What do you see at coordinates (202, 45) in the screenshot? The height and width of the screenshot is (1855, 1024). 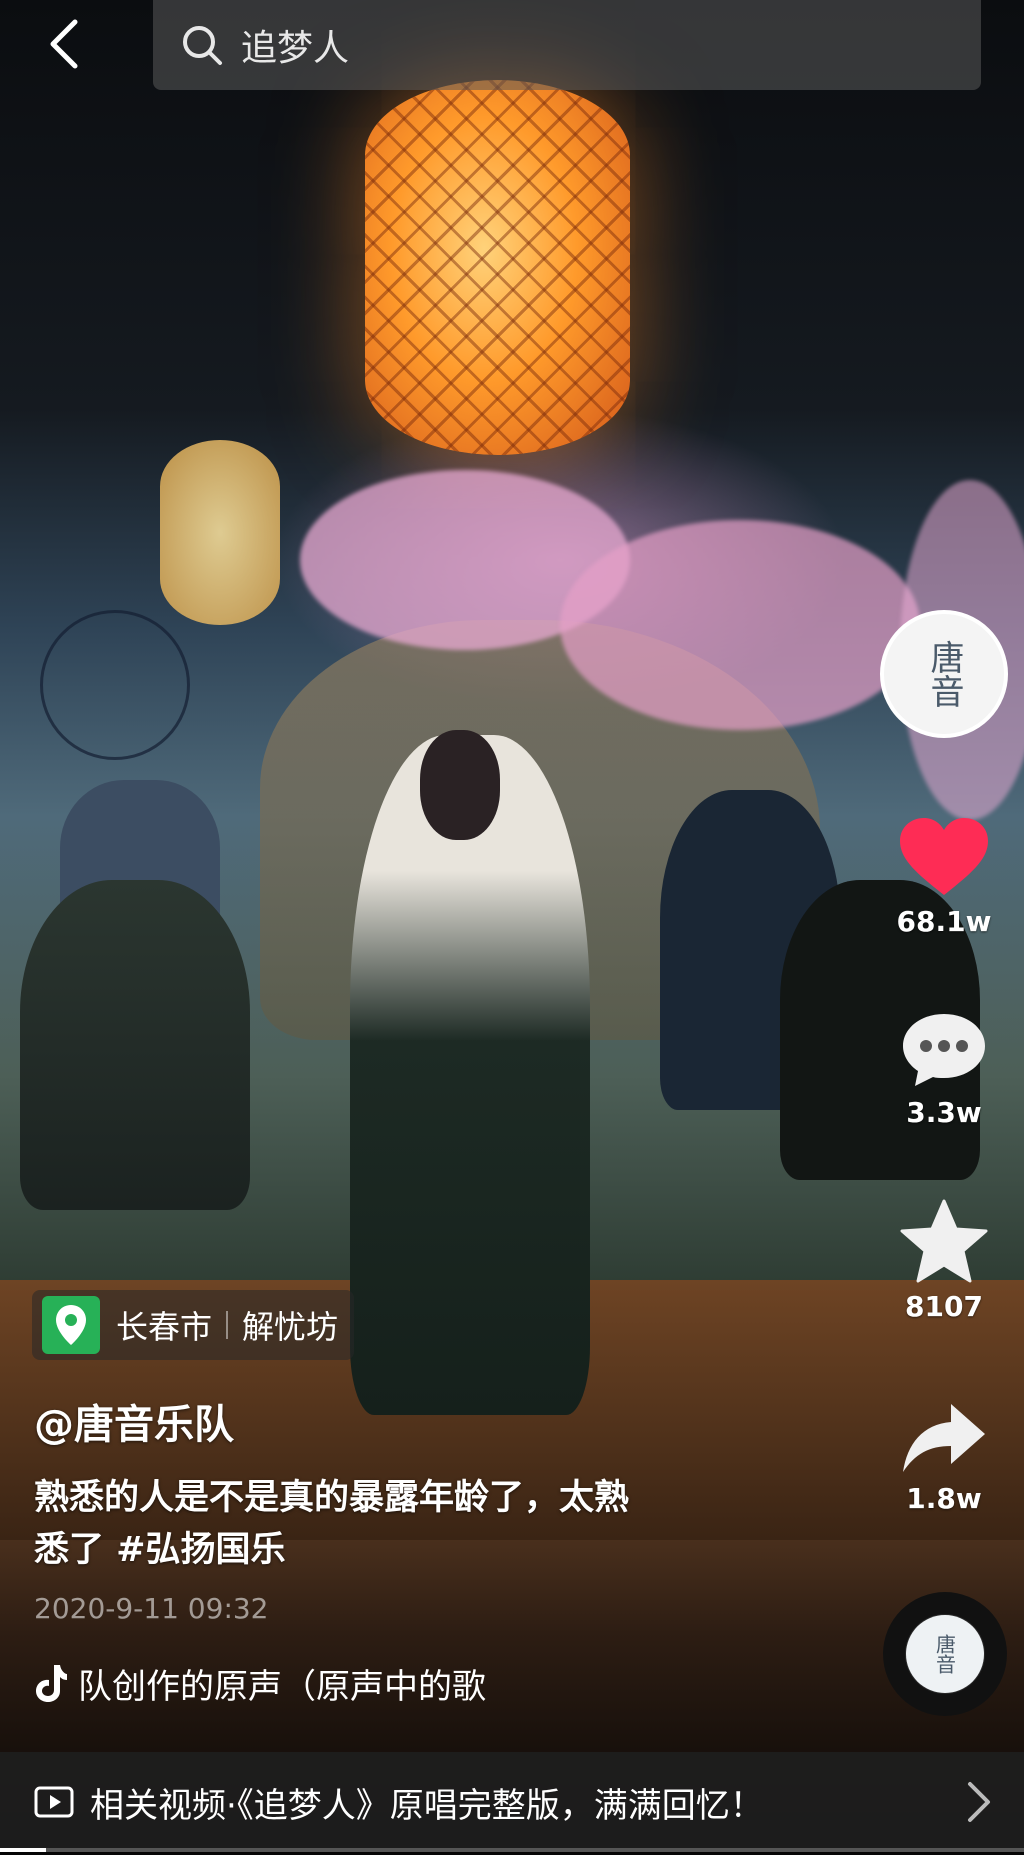 I see `search-icon` at bounding box center [202, 45].